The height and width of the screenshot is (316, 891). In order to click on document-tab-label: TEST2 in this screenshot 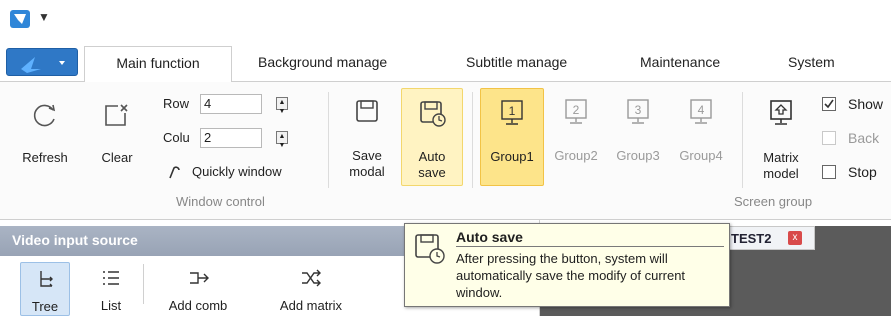, I will do `click(751, 238)`.